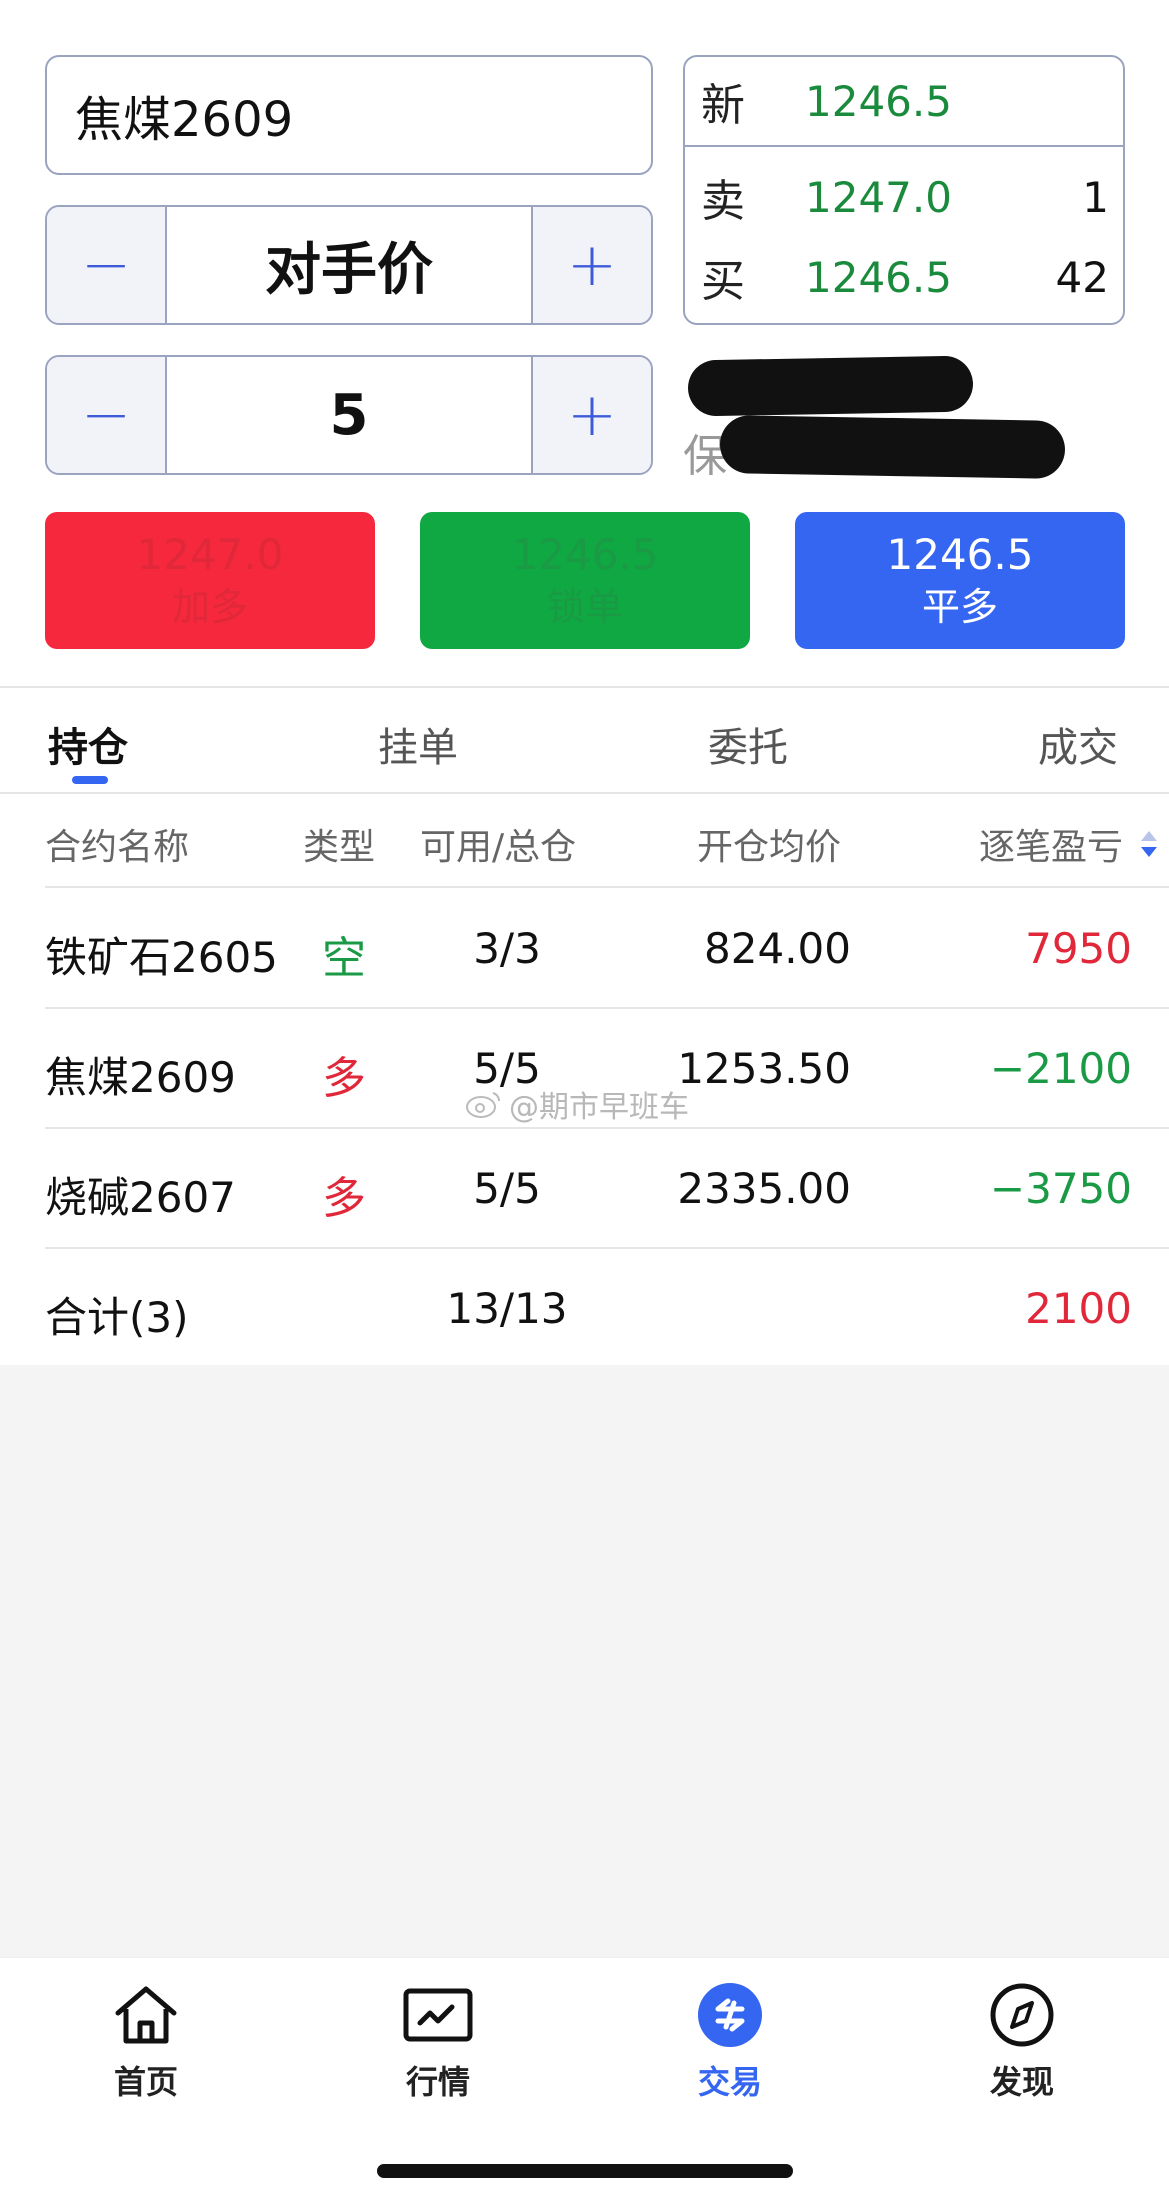 This screenshot has width=1169, height=2205. I want to click on last-price-row: 新 1246.5, so click(904, 101).